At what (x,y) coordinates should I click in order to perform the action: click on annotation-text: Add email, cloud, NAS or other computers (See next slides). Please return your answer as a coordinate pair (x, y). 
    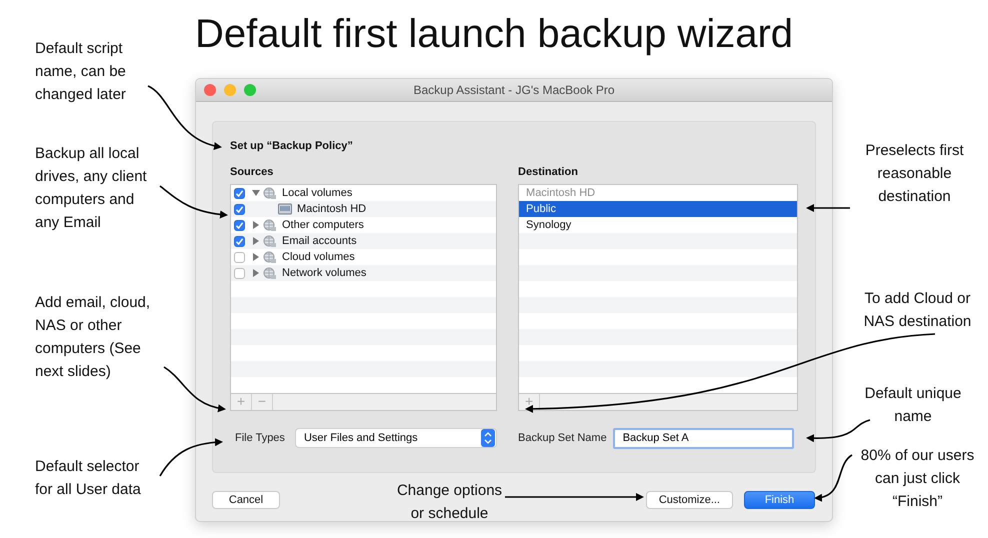
    Looking at the image, I should click on (93, 337).